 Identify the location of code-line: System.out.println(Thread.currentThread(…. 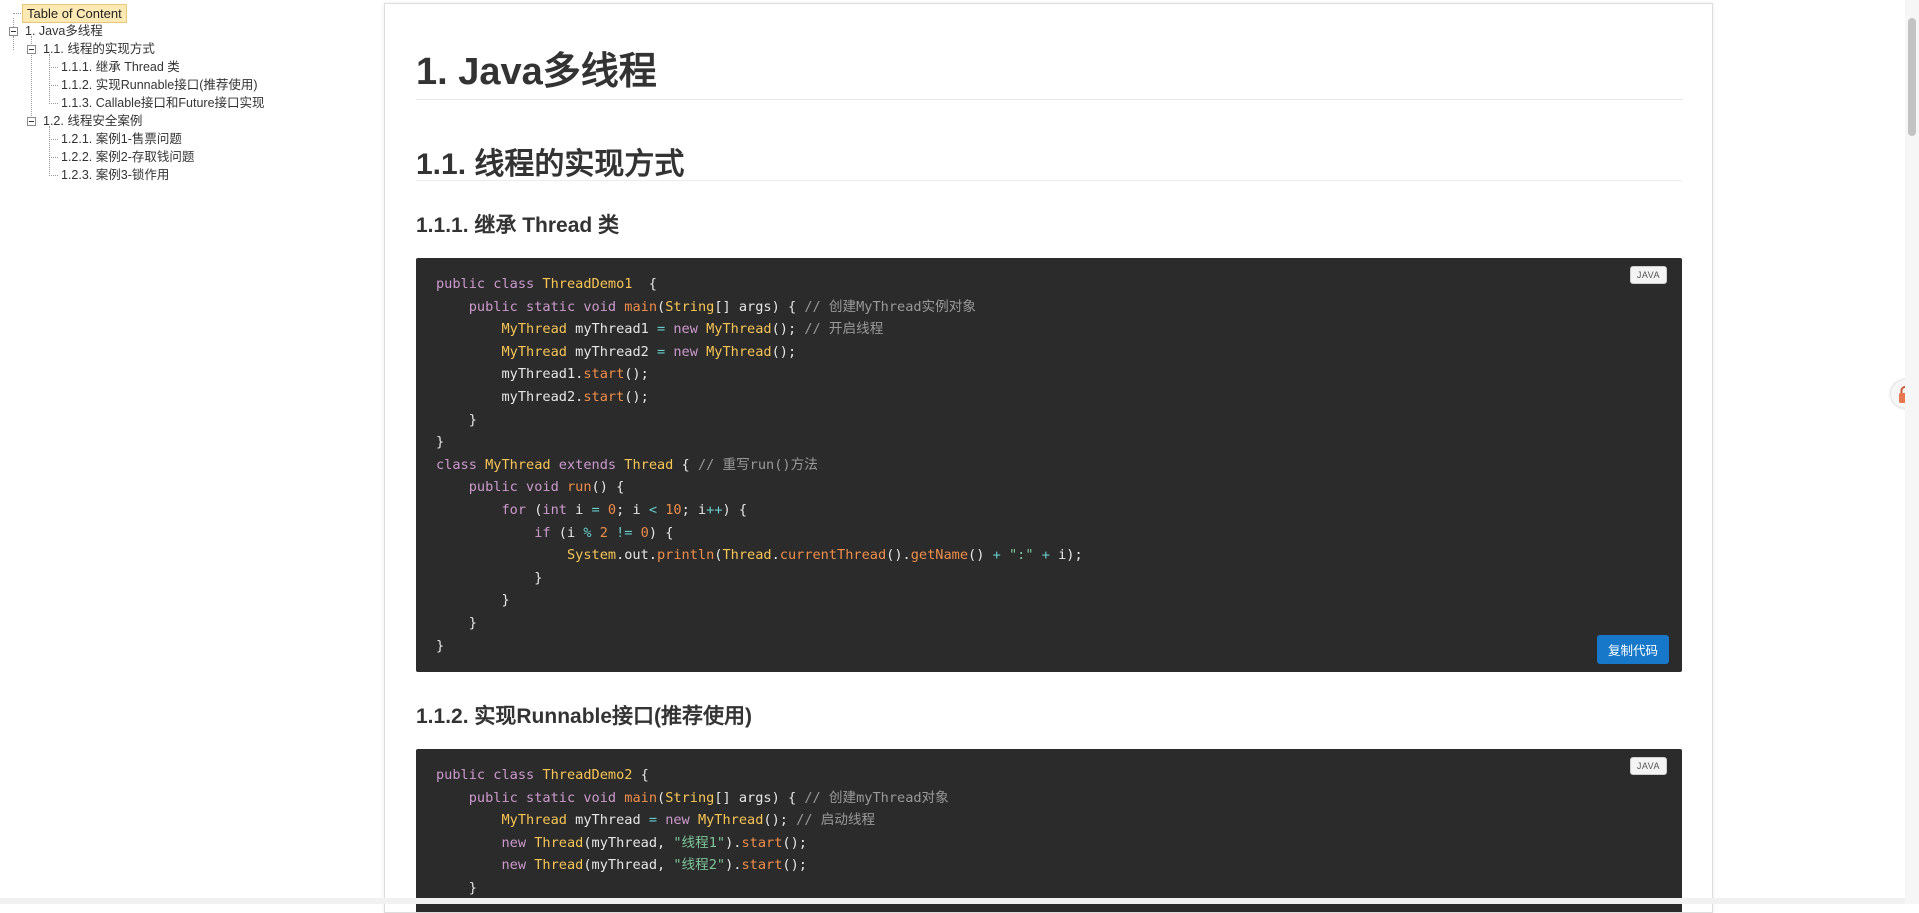
(759, 555).